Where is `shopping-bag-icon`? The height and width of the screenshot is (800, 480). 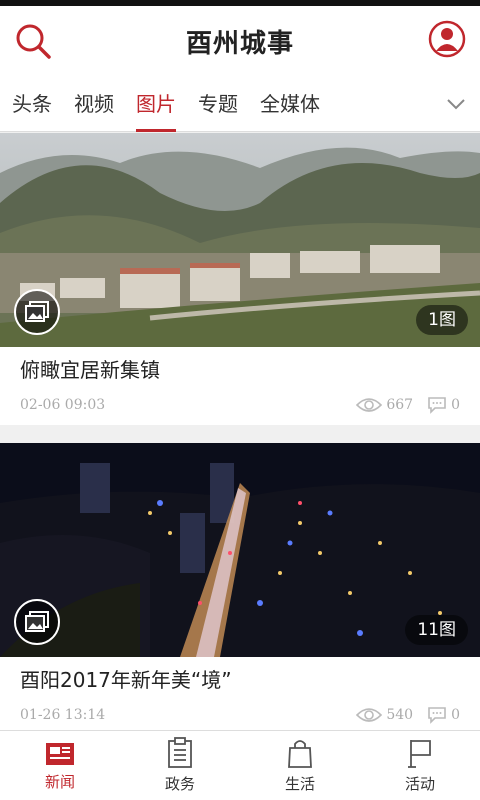
shopping-bag-icon is located at coordinates (300, 754).